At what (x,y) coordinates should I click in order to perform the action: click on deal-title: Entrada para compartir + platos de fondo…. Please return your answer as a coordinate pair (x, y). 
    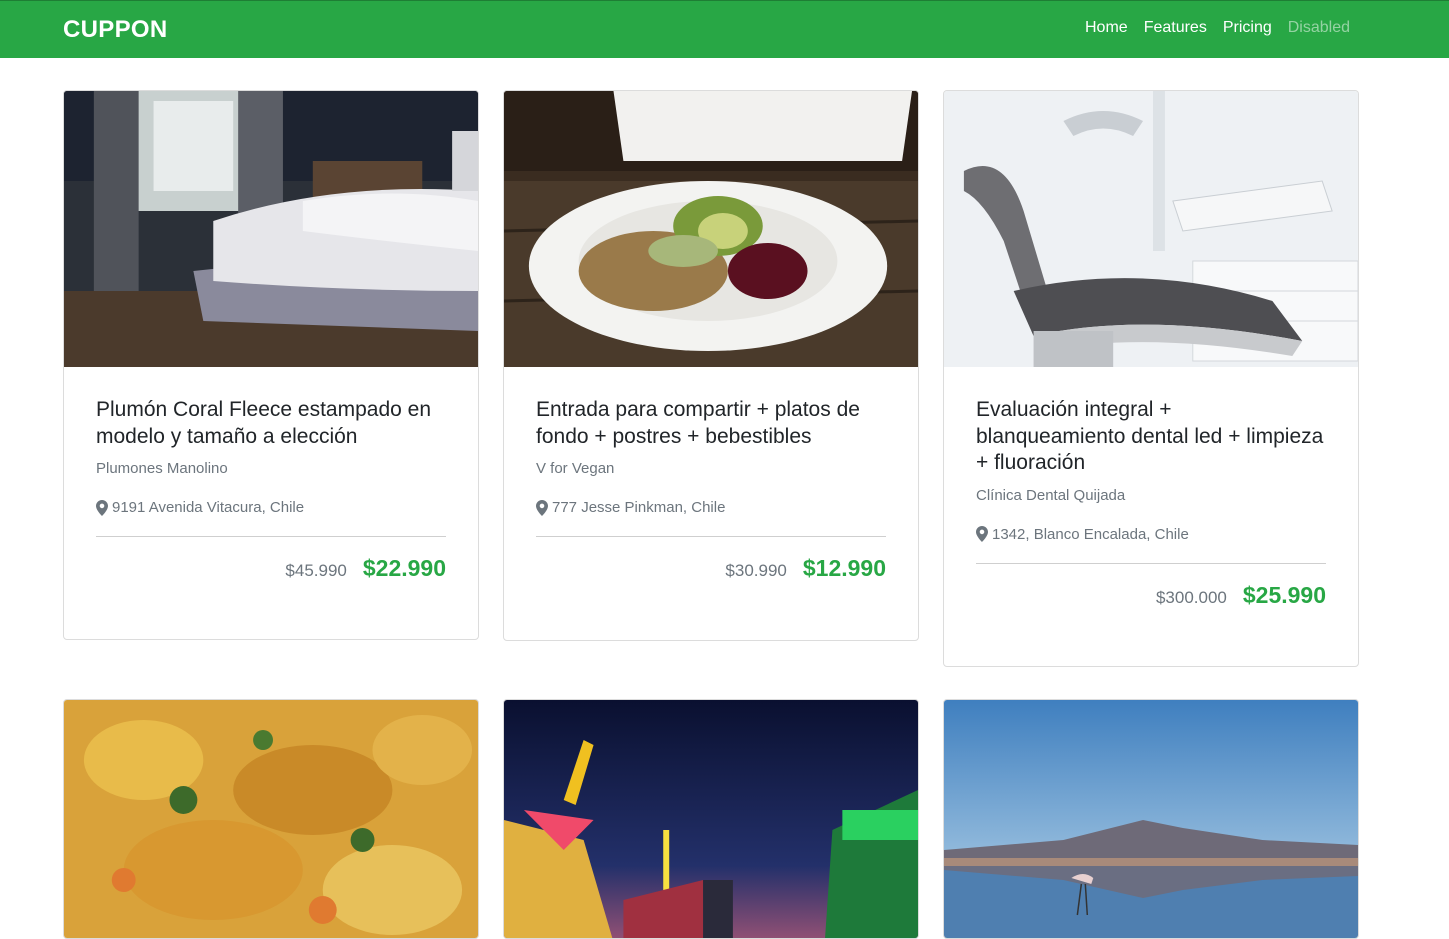
    Looking at the image, I should click on (711, 423).